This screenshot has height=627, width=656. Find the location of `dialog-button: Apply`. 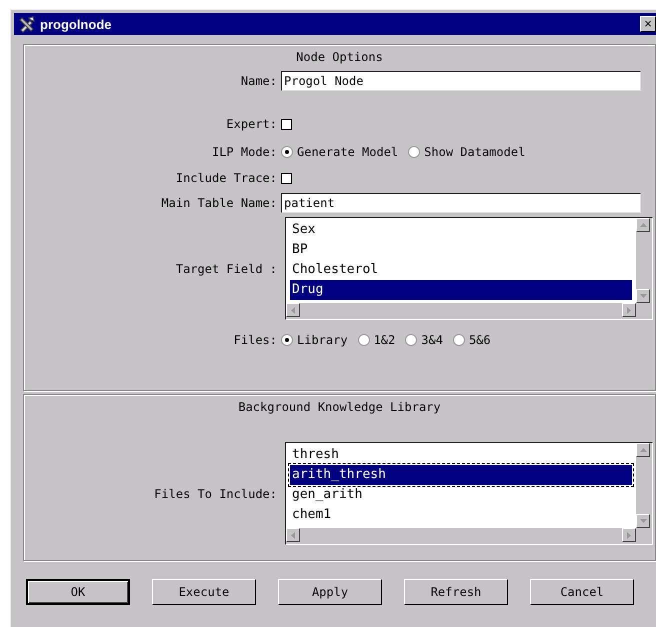

dialog-button: Apply is located at coordinates (330, 592).